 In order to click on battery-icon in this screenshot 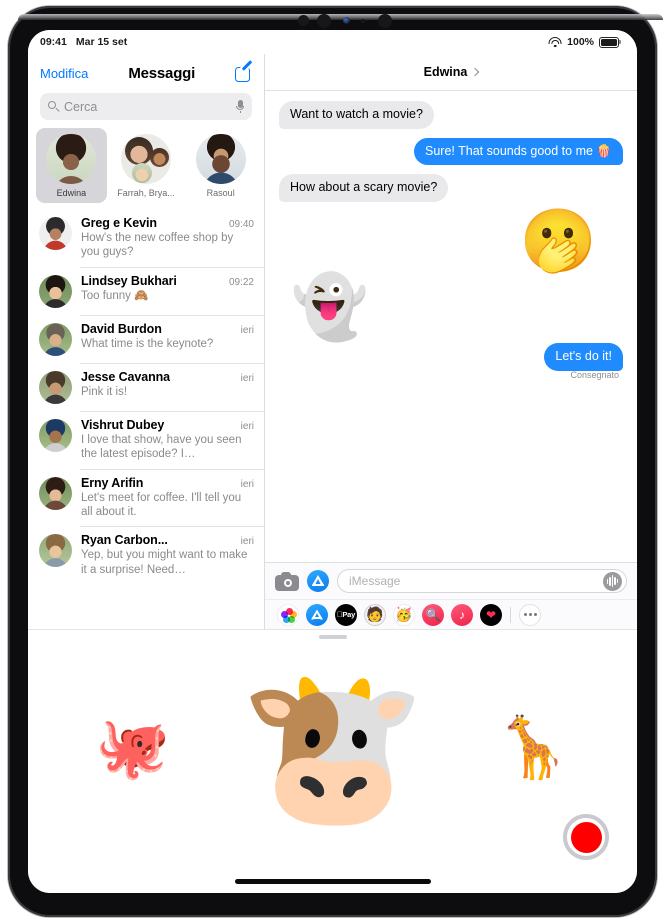, I will do `click(610, 42)`.